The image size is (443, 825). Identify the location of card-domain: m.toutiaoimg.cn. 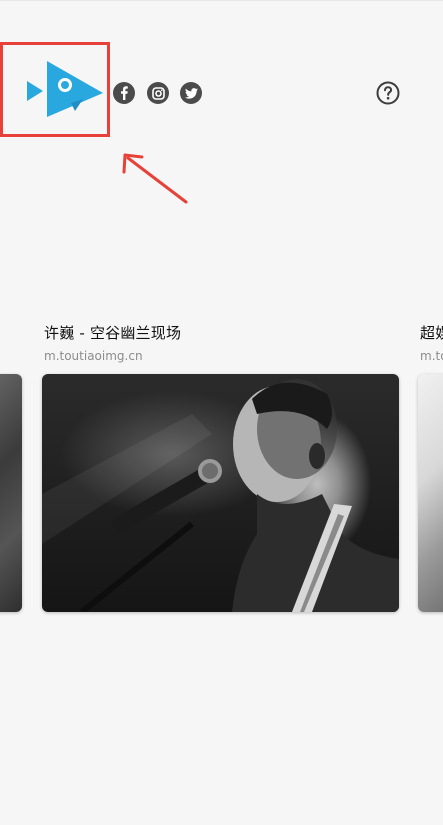
(93, 356).